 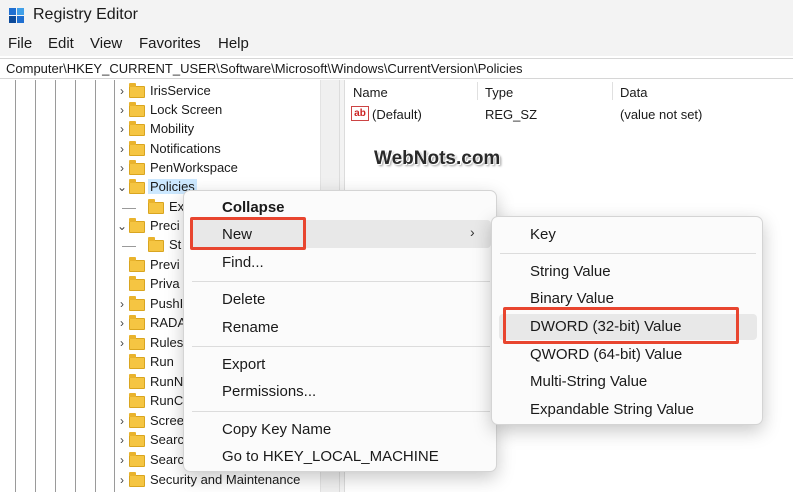 What do you see at coordinates (177, 206) in the screenshot?
I see `tree-item-label: Ex` at bounding box center [177, 206].